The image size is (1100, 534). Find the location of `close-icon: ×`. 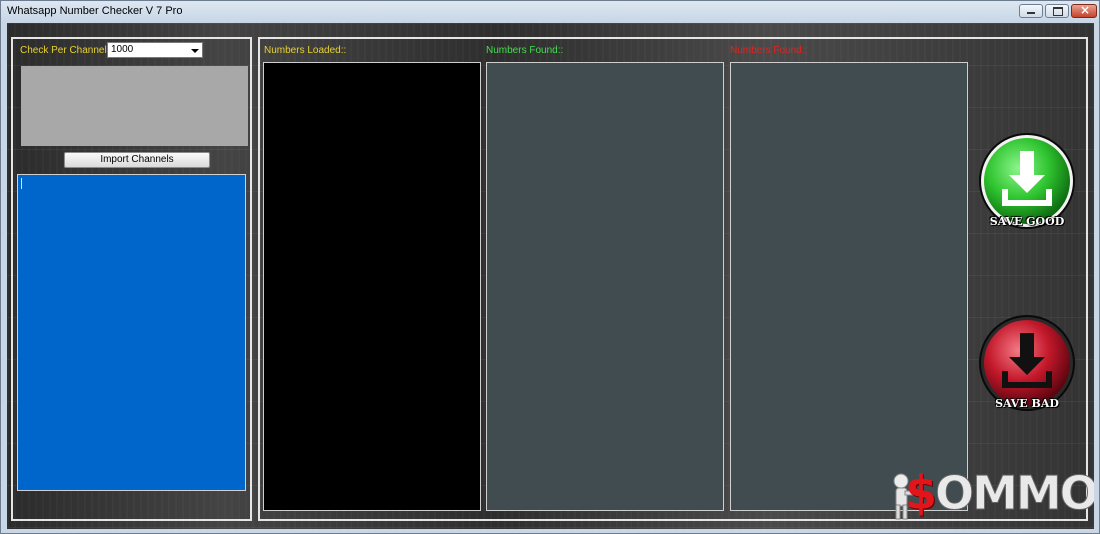

close-icon: × is located at coordinates (1085, 10).